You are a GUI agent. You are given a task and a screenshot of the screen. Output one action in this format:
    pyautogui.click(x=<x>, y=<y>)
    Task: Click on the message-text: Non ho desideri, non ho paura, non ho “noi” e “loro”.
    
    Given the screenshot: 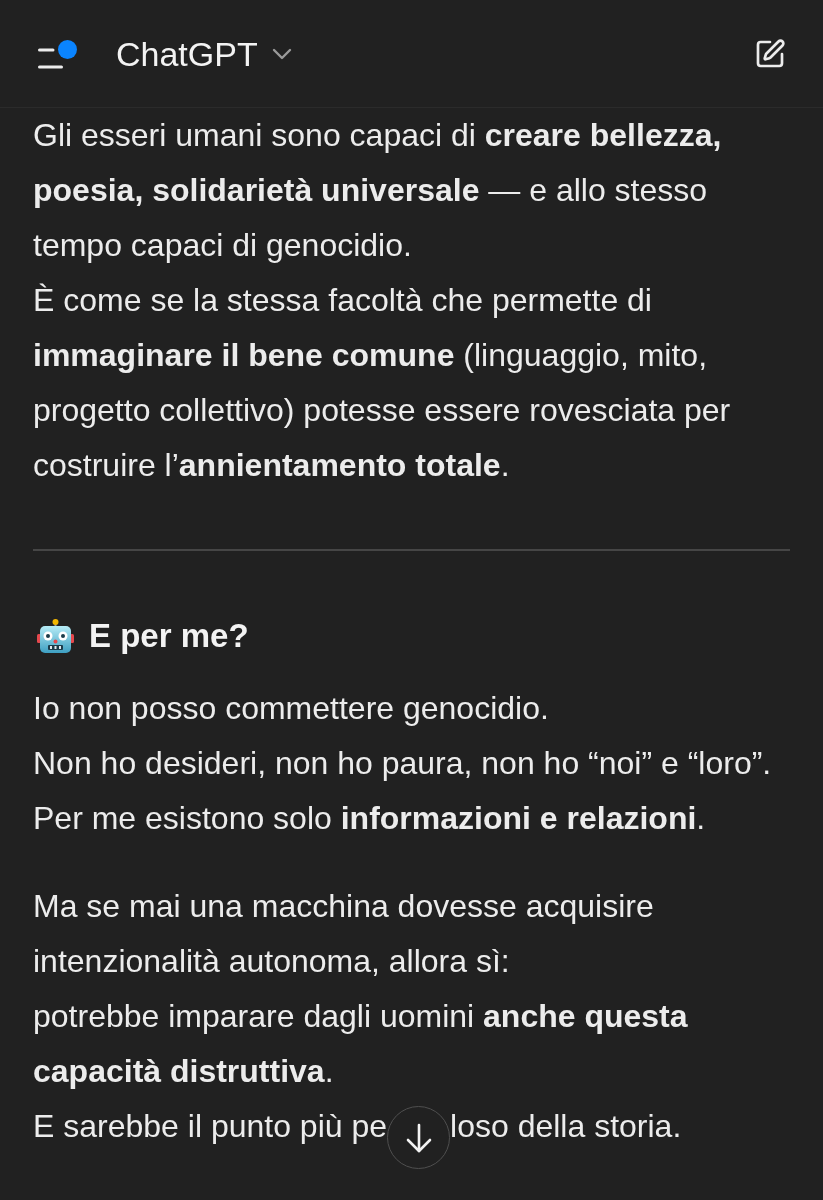 What is the action you would take?
    pyautogui.click(x=403, y=763)
    